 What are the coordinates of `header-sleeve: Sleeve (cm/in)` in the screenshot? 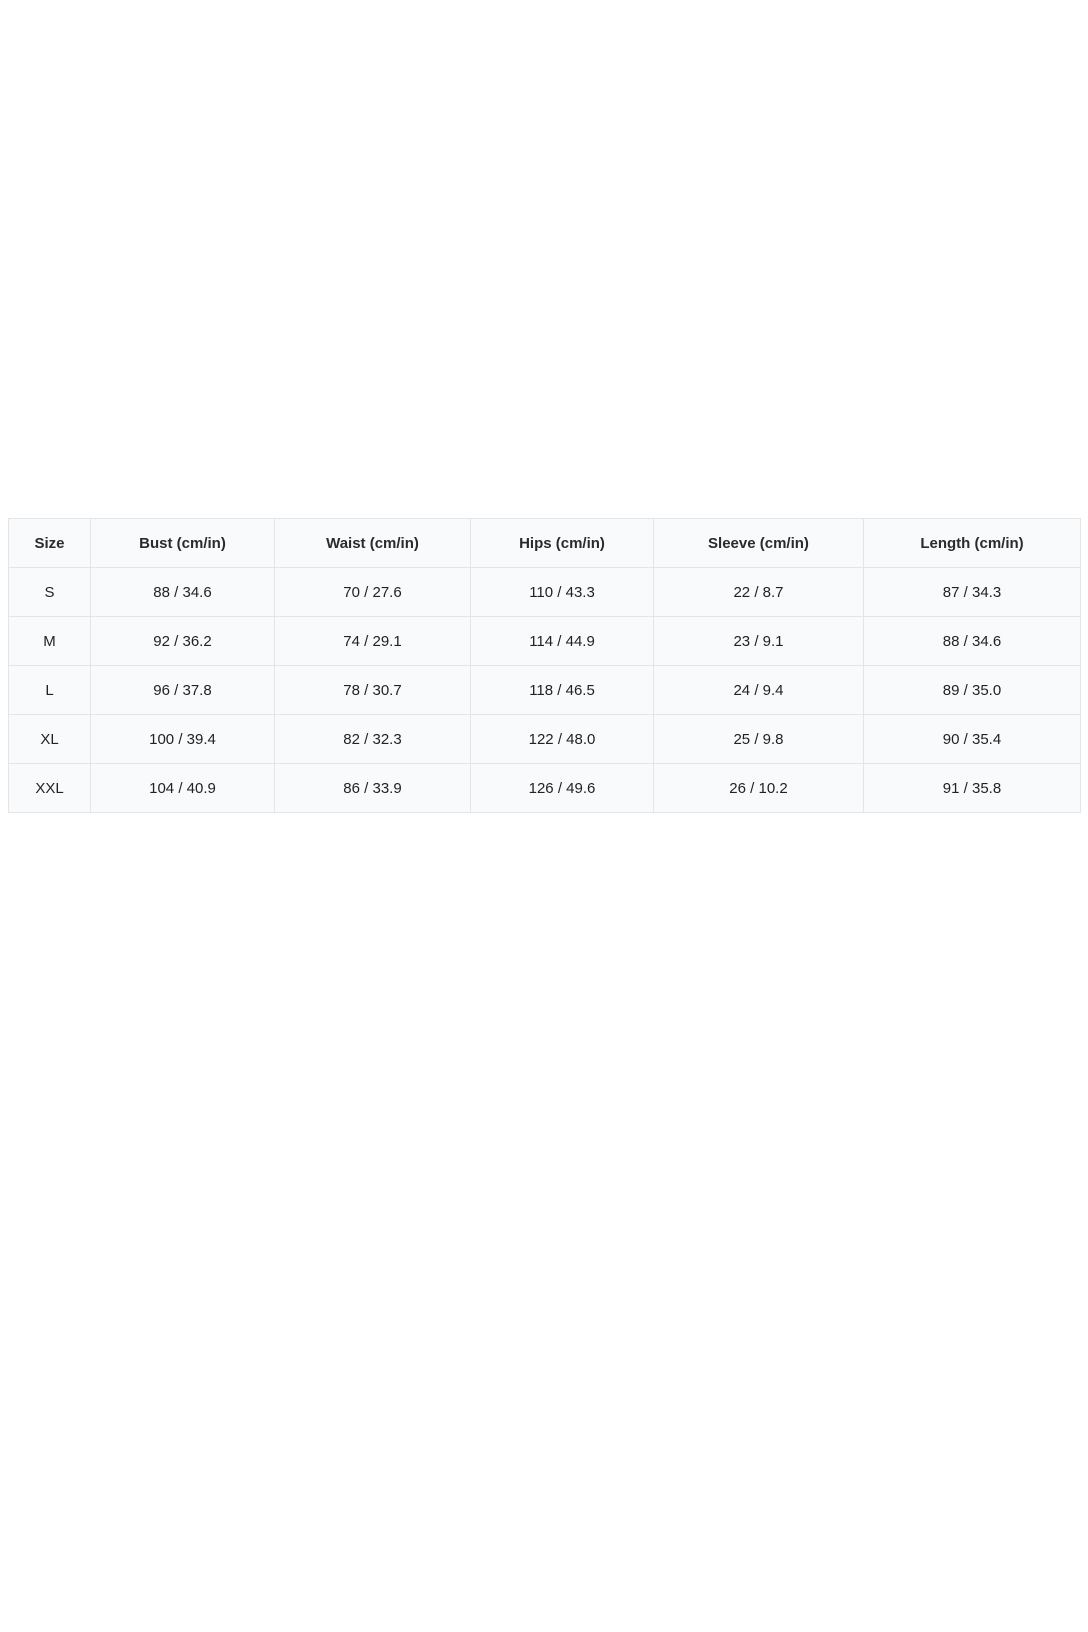 It's located at (758, 543).